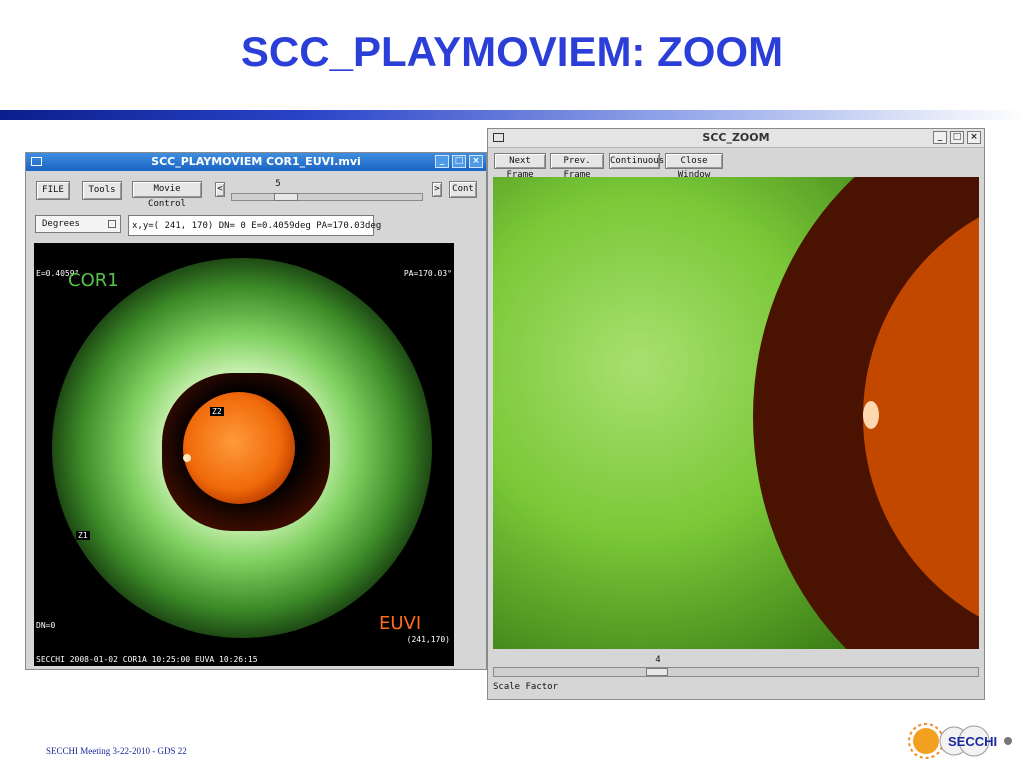  I want to click on frame-slider, so click(327, 197).